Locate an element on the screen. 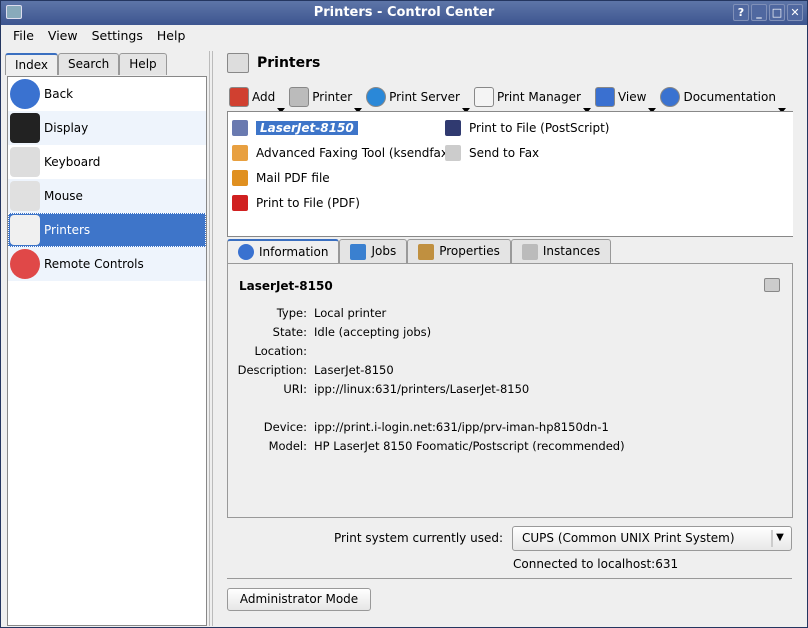  back-arrow-icon is located at coordinates (25, 94).